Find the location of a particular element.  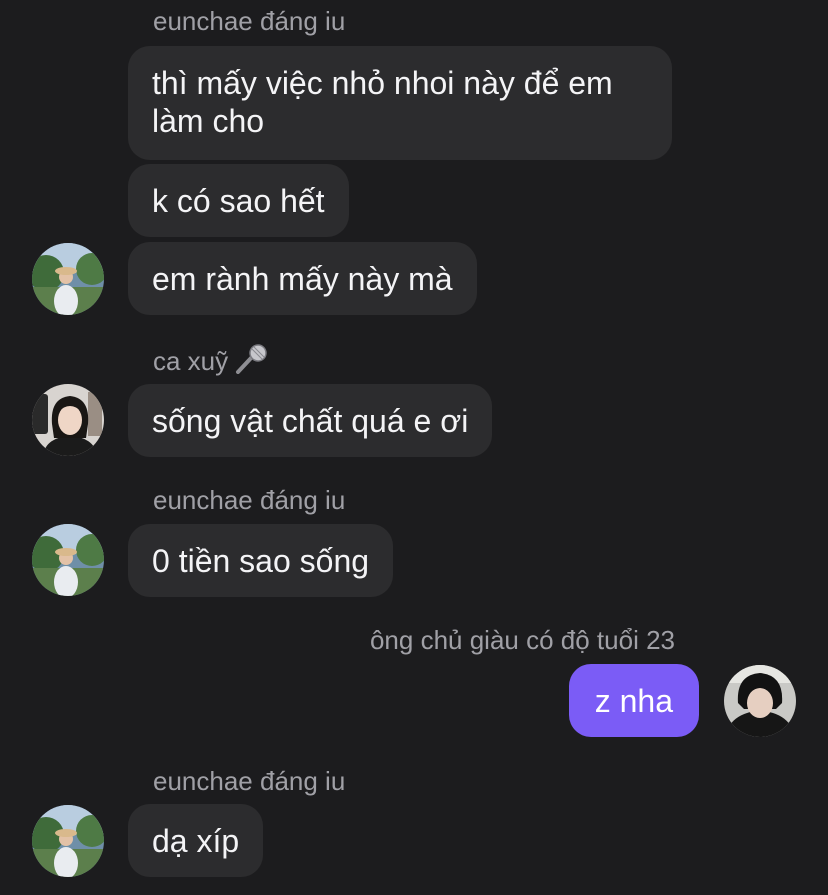

message-bubble-incoming: 0 tiền sao sống is located at coordinates (261, 560).